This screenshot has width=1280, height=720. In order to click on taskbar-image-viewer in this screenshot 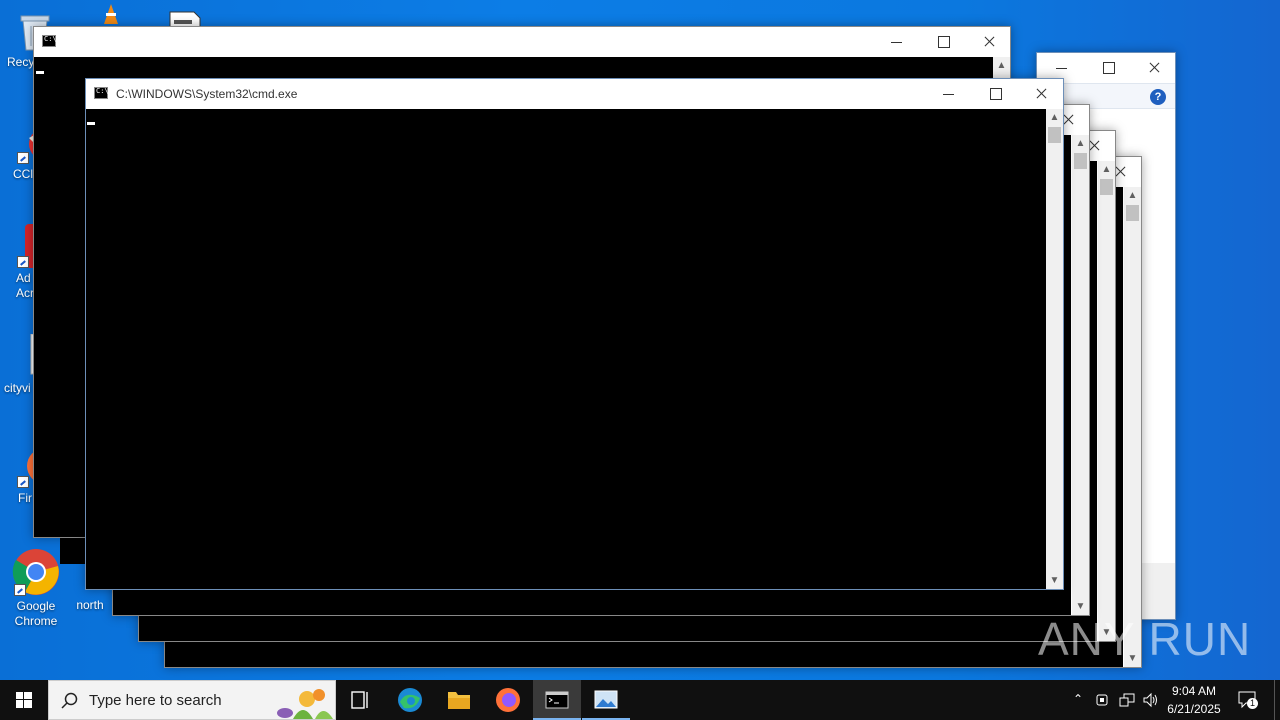, I will do `click(606, 700)`.